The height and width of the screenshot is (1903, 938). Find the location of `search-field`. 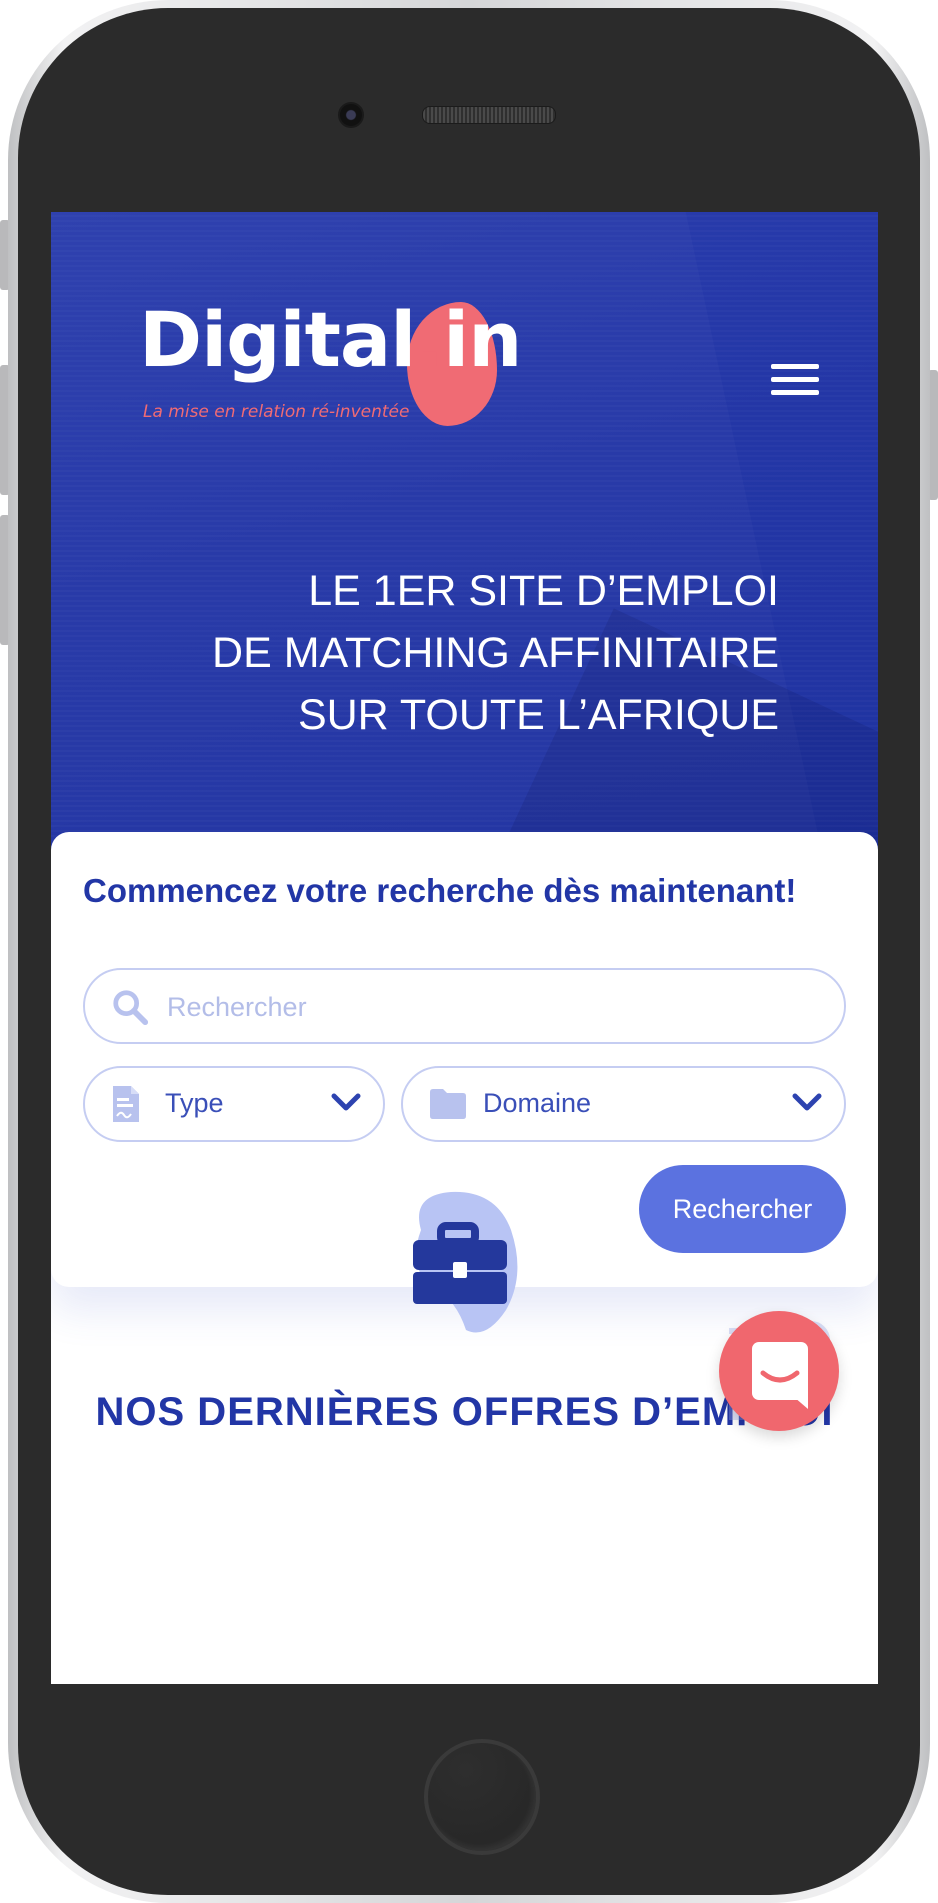

search-field is located at coordinates (464, 1006).